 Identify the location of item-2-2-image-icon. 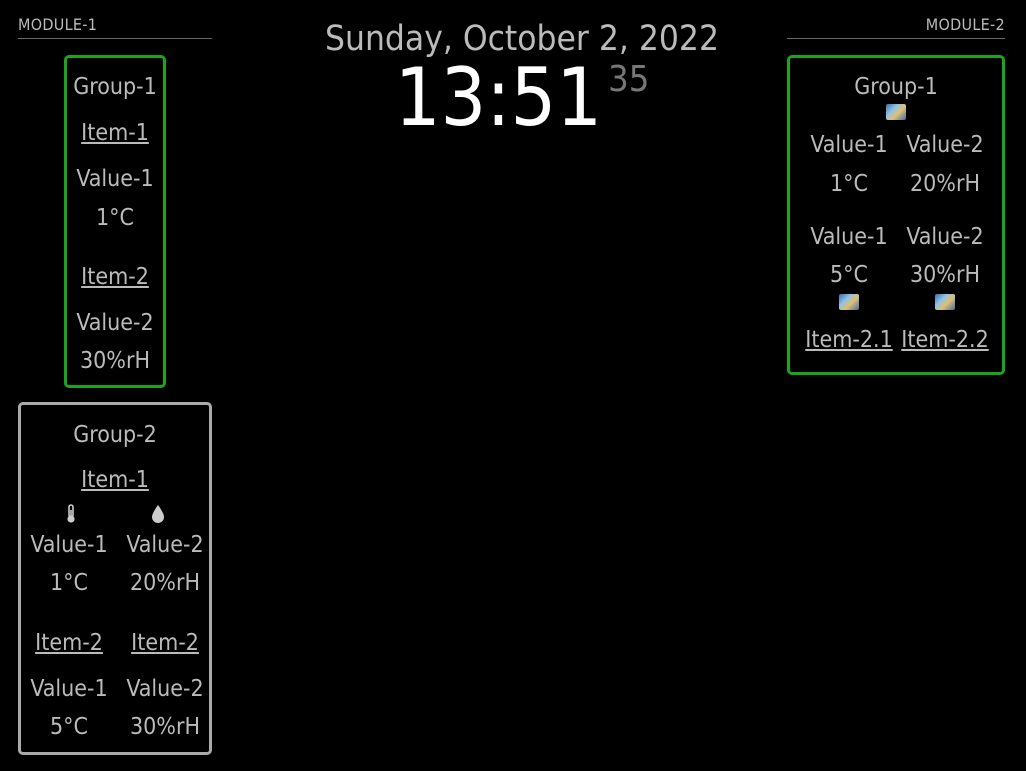
(945, 305).